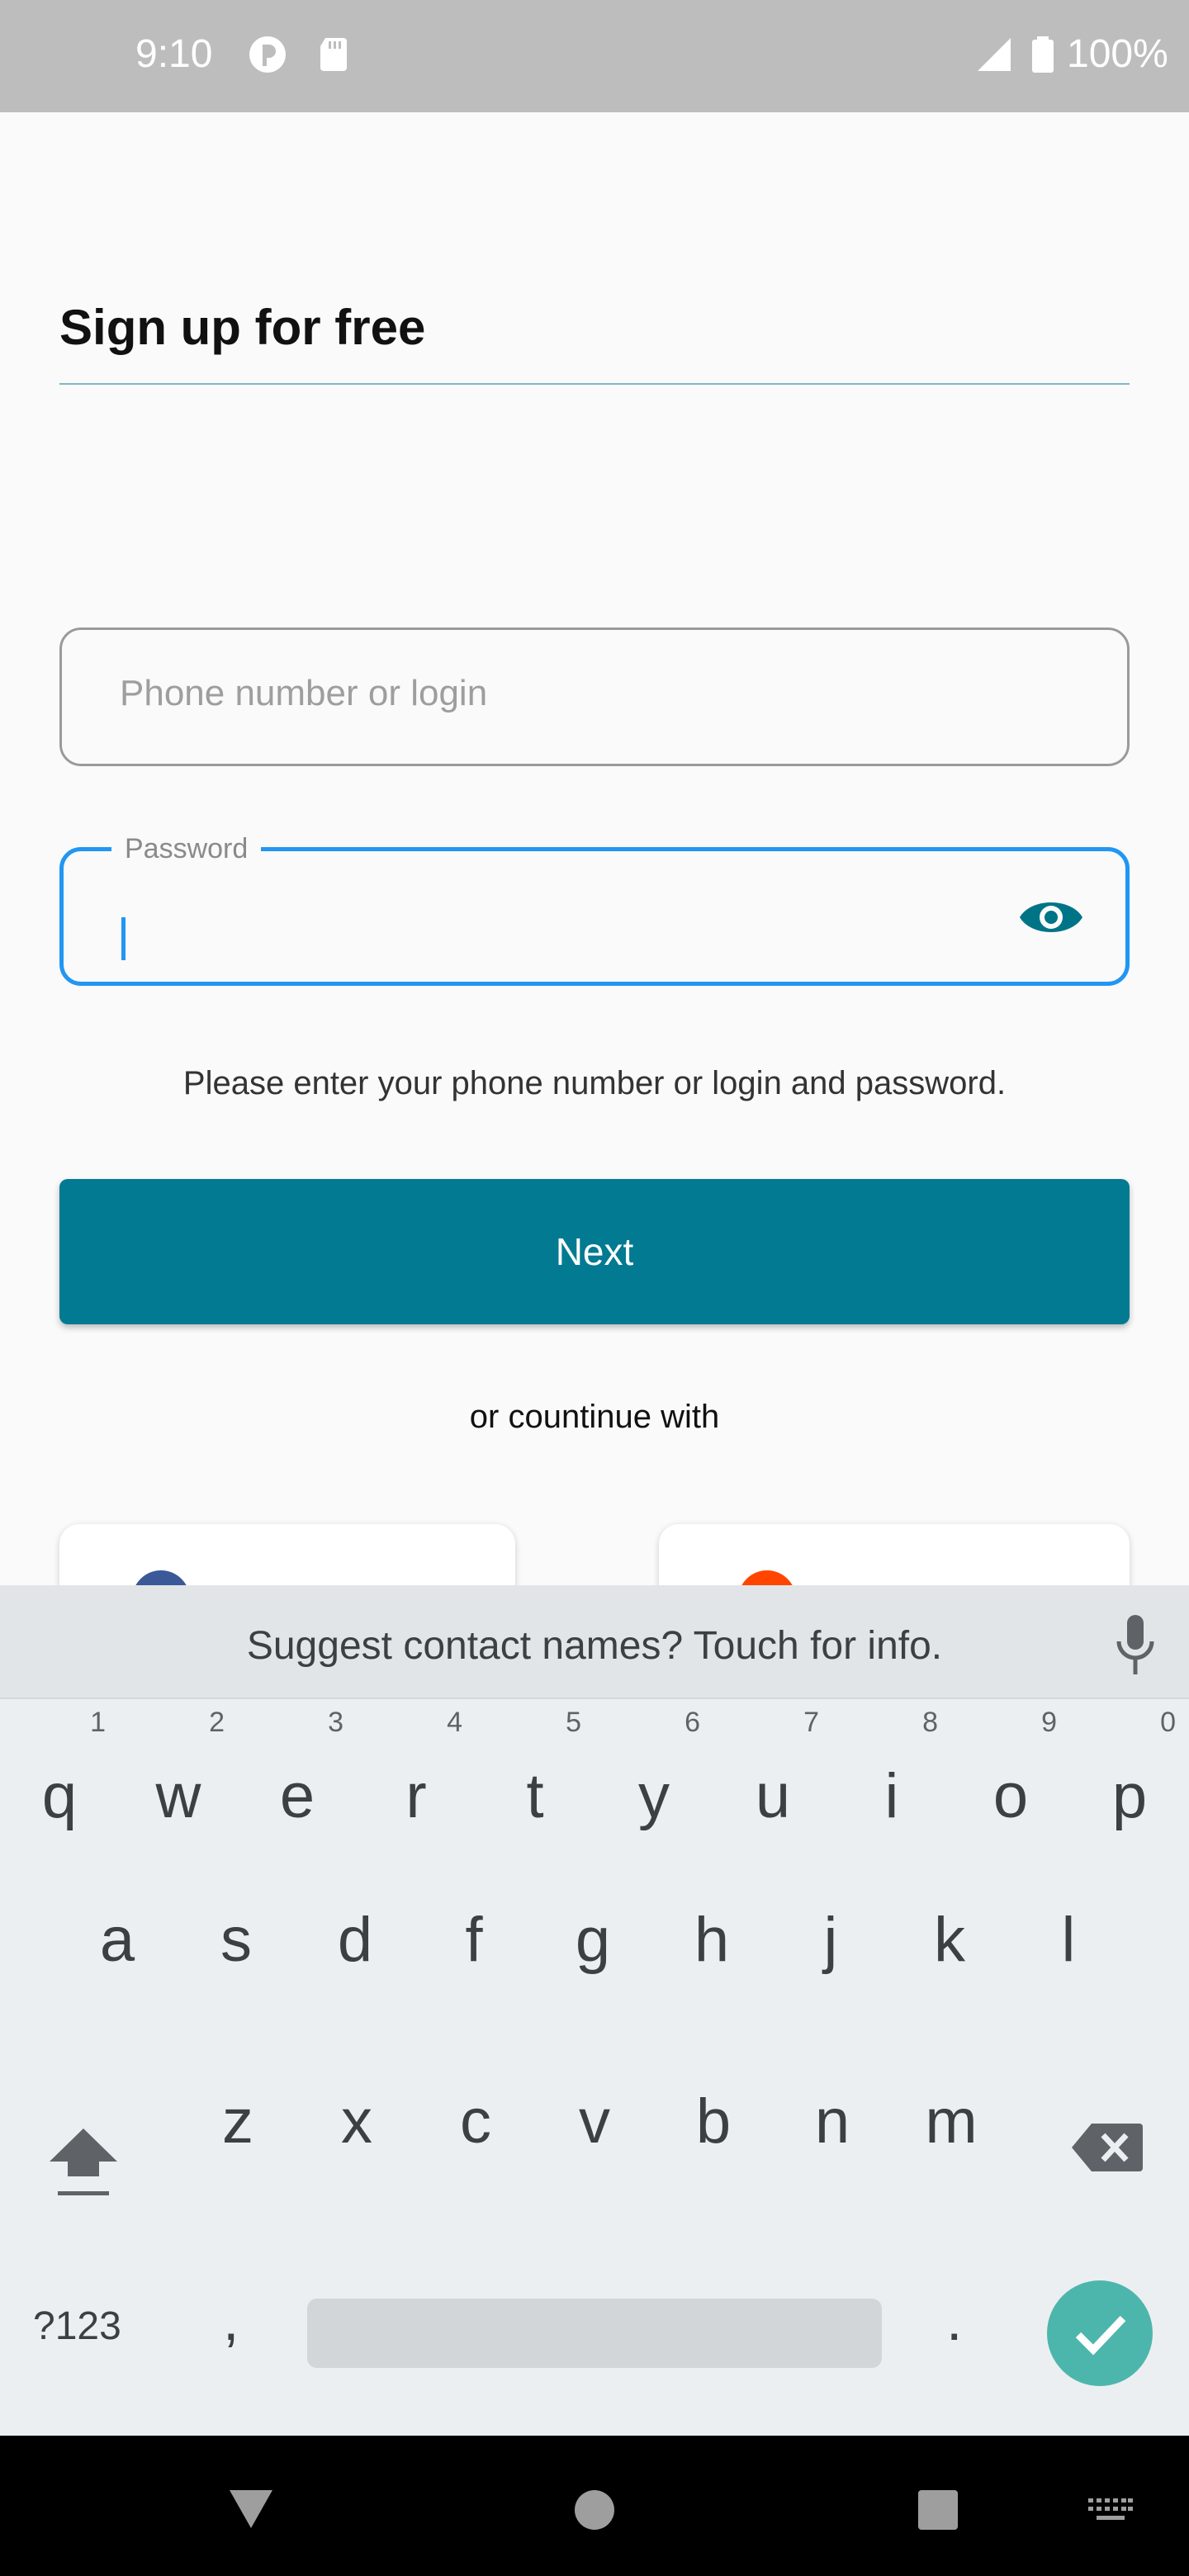 This screenshot has width=1189, height=2576. Describe the element at coordinates (949, 1965) in the screenshot. I see `key-k: k` at that location.